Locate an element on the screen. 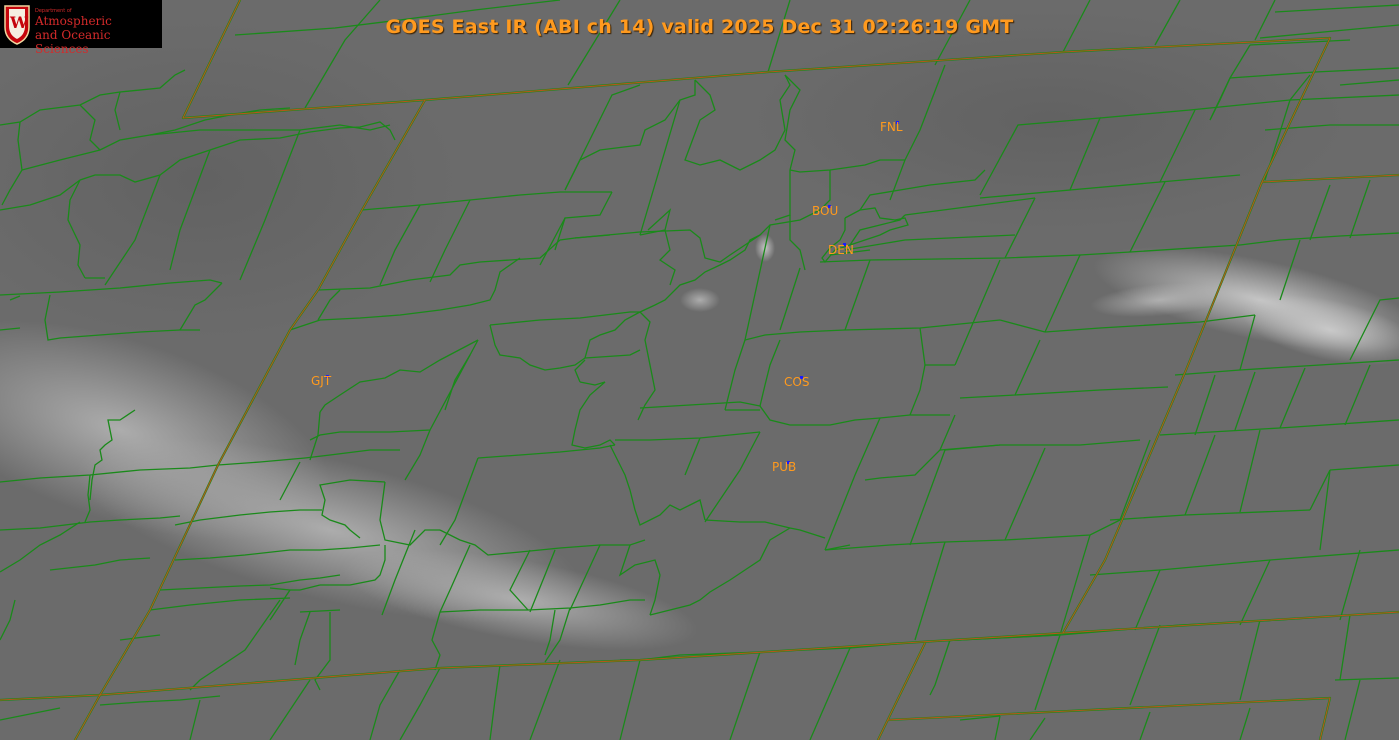 This screenshot has height=740, width=1399. station-label-bou: BOU is located at coordinates (825, 211).